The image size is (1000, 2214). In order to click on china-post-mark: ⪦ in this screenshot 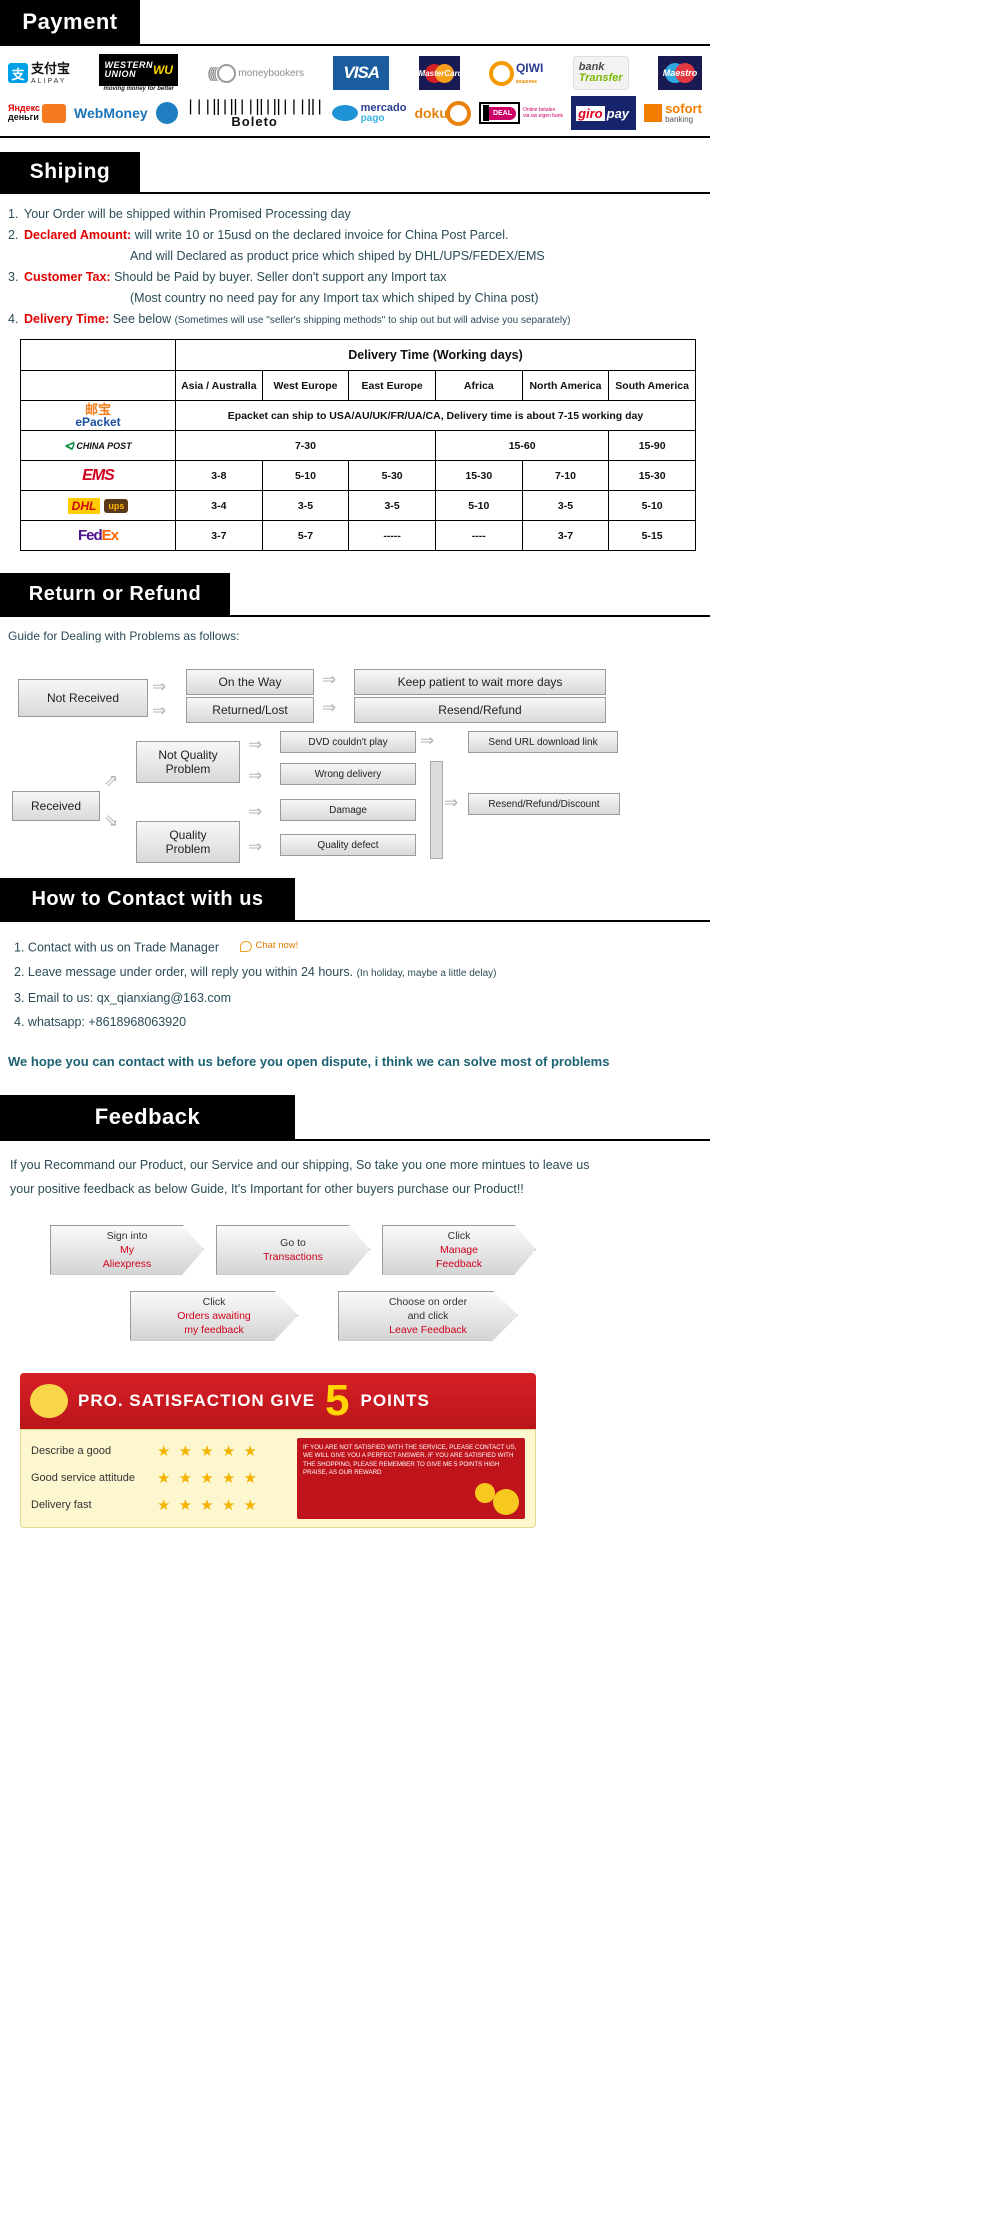, I will do `click(69, 445)`.